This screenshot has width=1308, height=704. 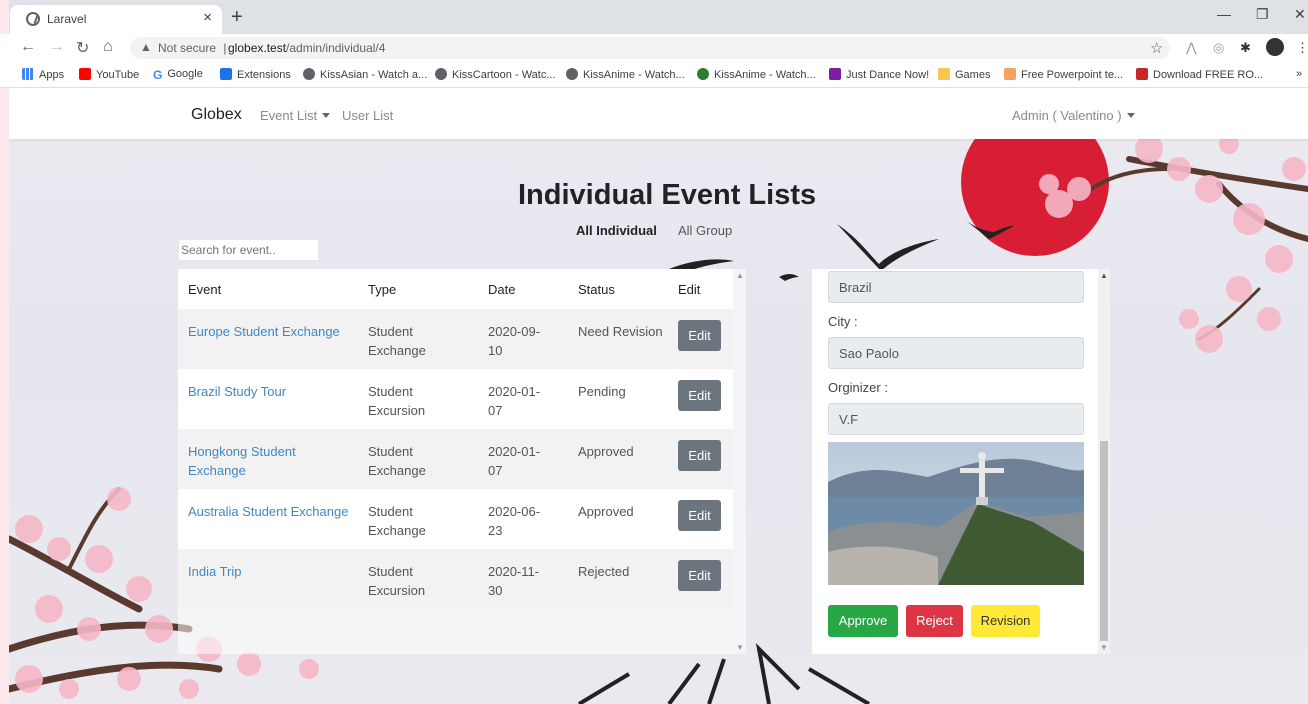 I want to click on status-cell: Approved, so click(x=618, y=519).